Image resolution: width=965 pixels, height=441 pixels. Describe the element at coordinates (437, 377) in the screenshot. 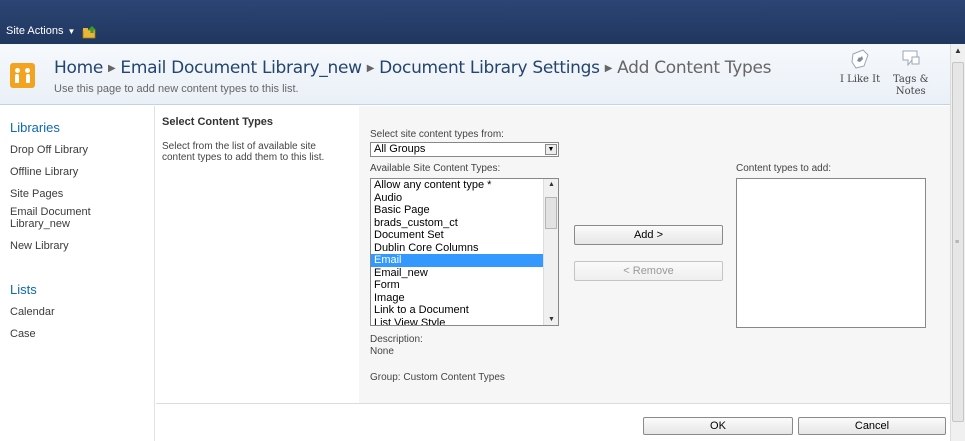

I see `group-info: Group: Custom Content Types` at that location.